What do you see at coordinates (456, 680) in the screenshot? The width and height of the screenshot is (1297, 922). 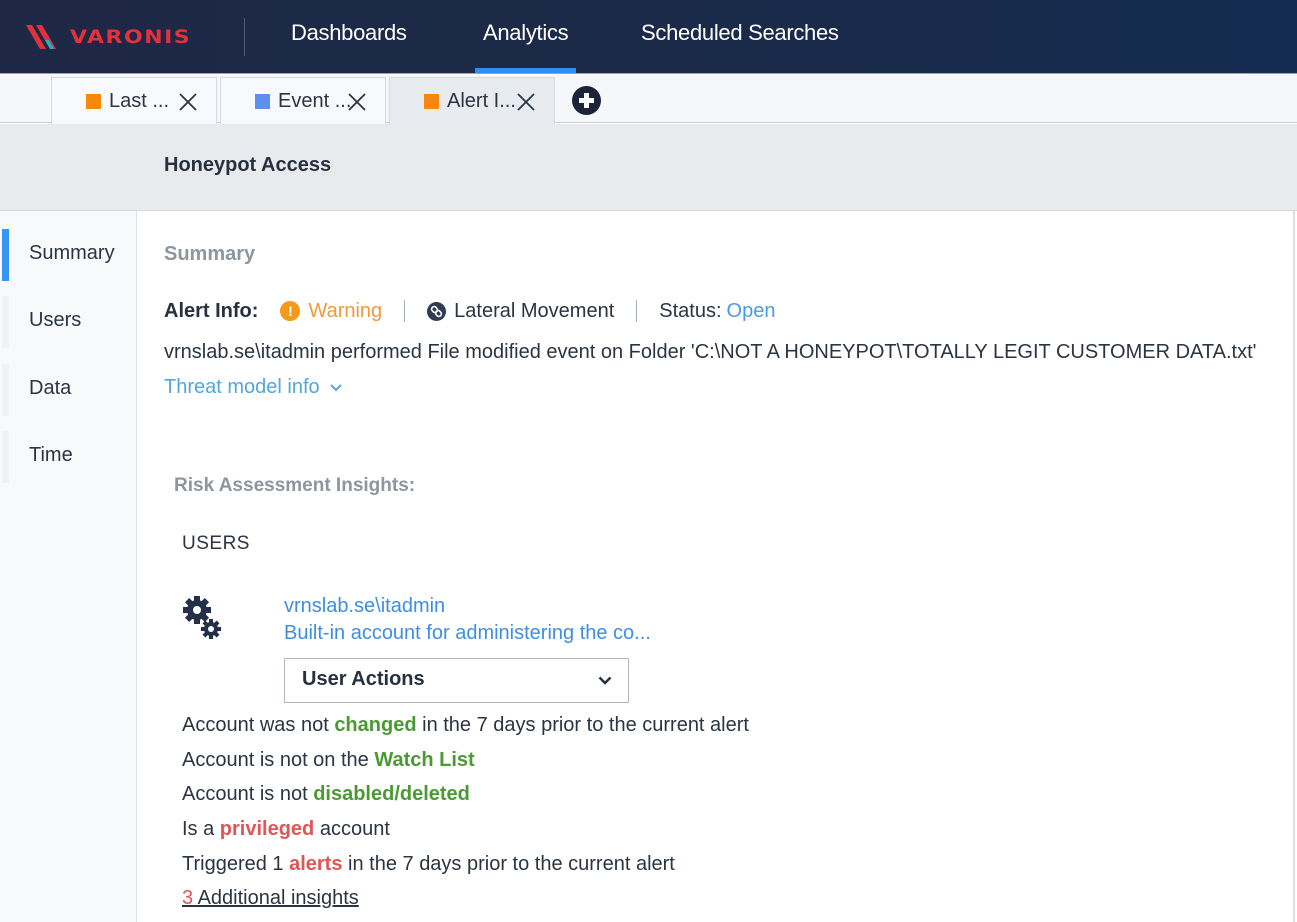 I see `user-actions-dropdown: User Actions` at bounding box center [456, 680].